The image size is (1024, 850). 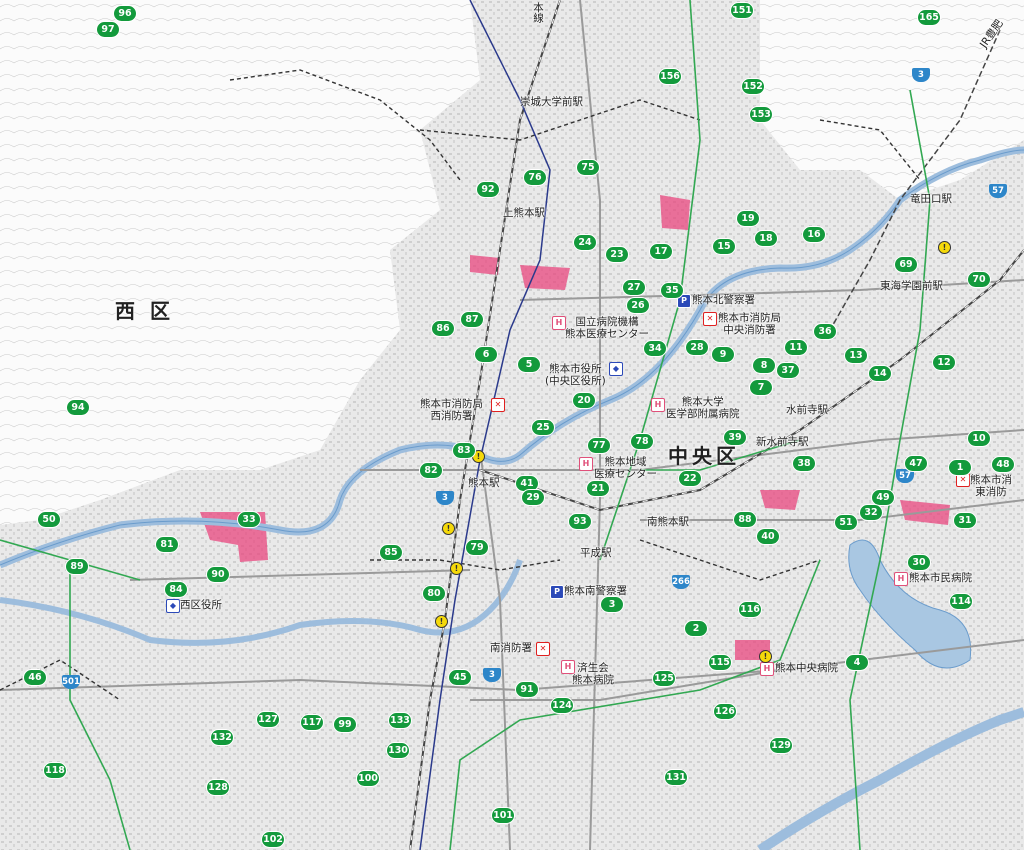 I want to click on shelter-marker-35: 35, so click(x=672, y=290).